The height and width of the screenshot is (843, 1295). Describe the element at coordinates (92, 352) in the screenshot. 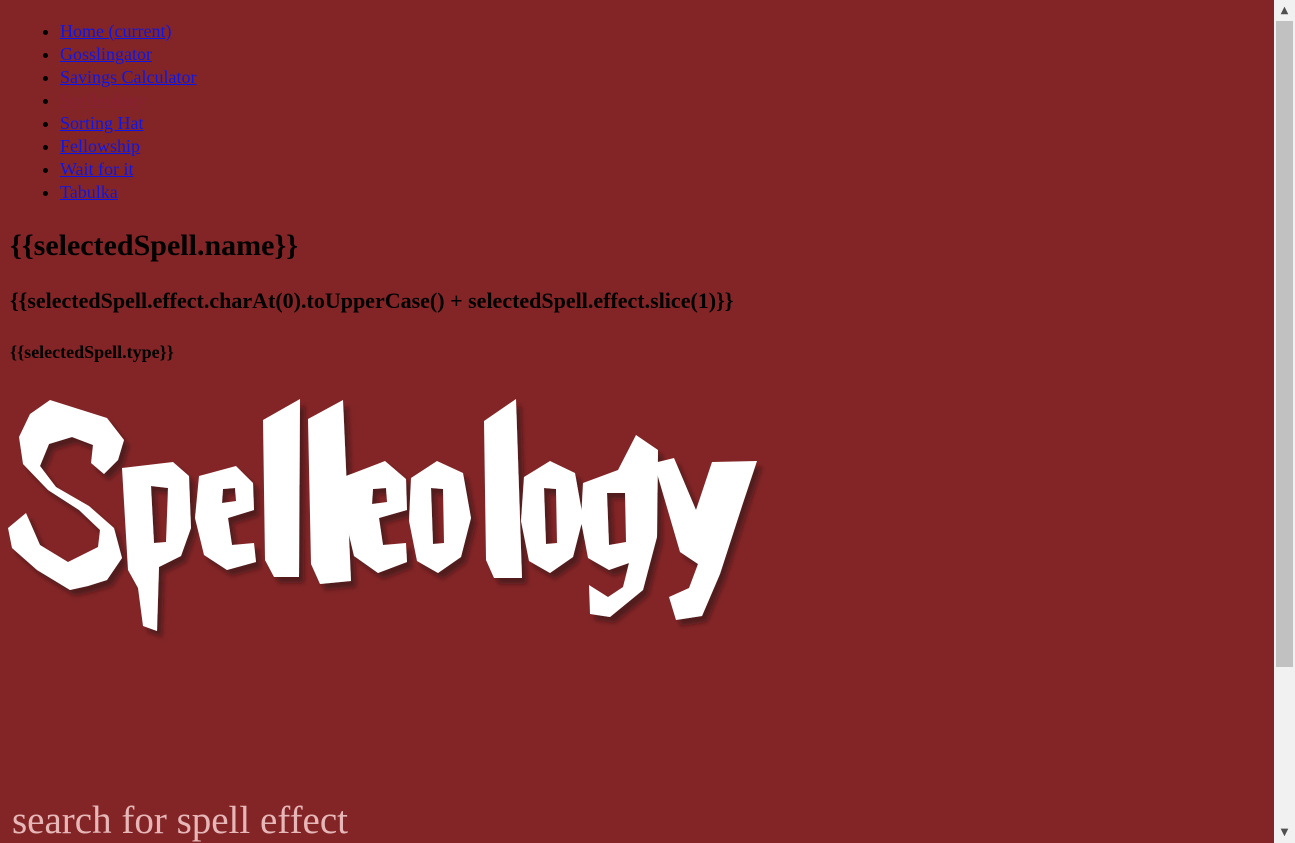

I see `spell-type-heading: {{selectedSpell.type}}` at that location.